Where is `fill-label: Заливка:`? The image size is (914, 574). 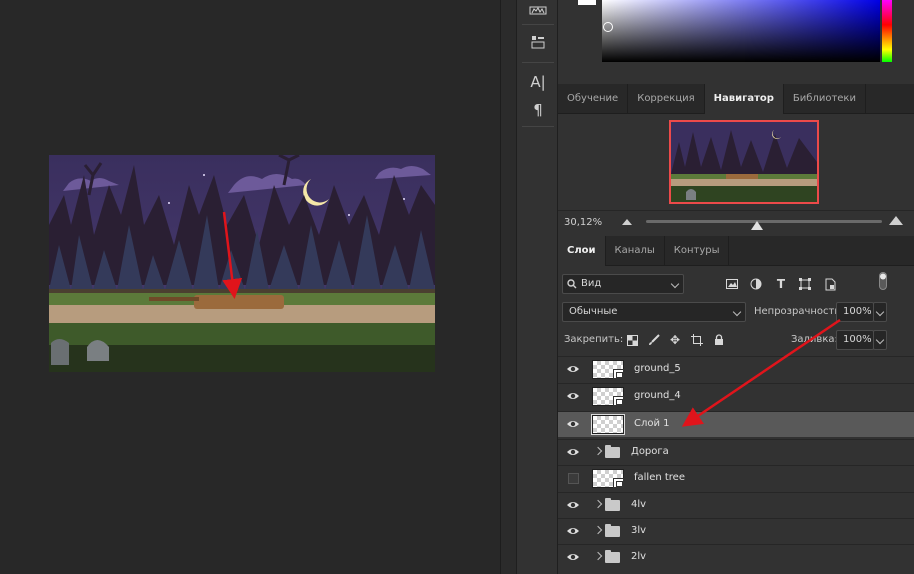 fill-label: Заливка: is located at coordinates (814, 339).